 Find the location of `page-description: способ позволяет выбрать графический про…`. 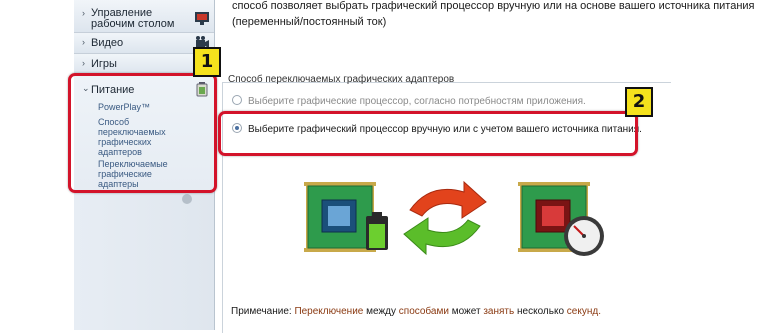

page-description: способ позволяет выбрать графический про… is located at coordinates (493, 15).